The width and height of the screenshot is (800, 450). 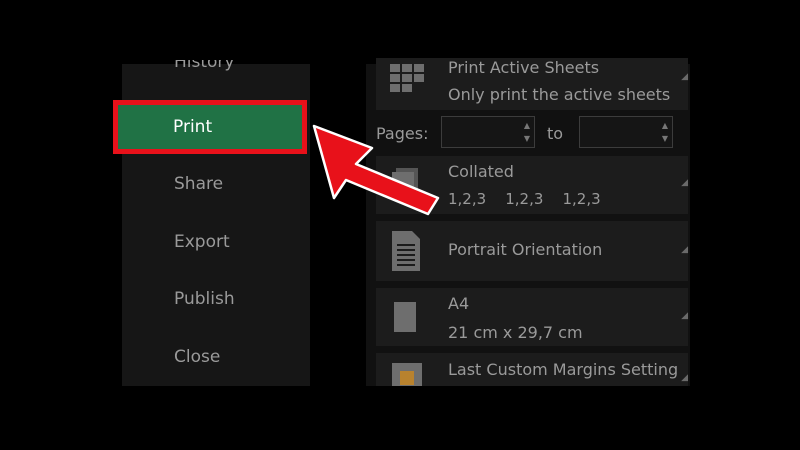 I want to click on sidebar-item-publish: Publish, so click(x=204, y=299).